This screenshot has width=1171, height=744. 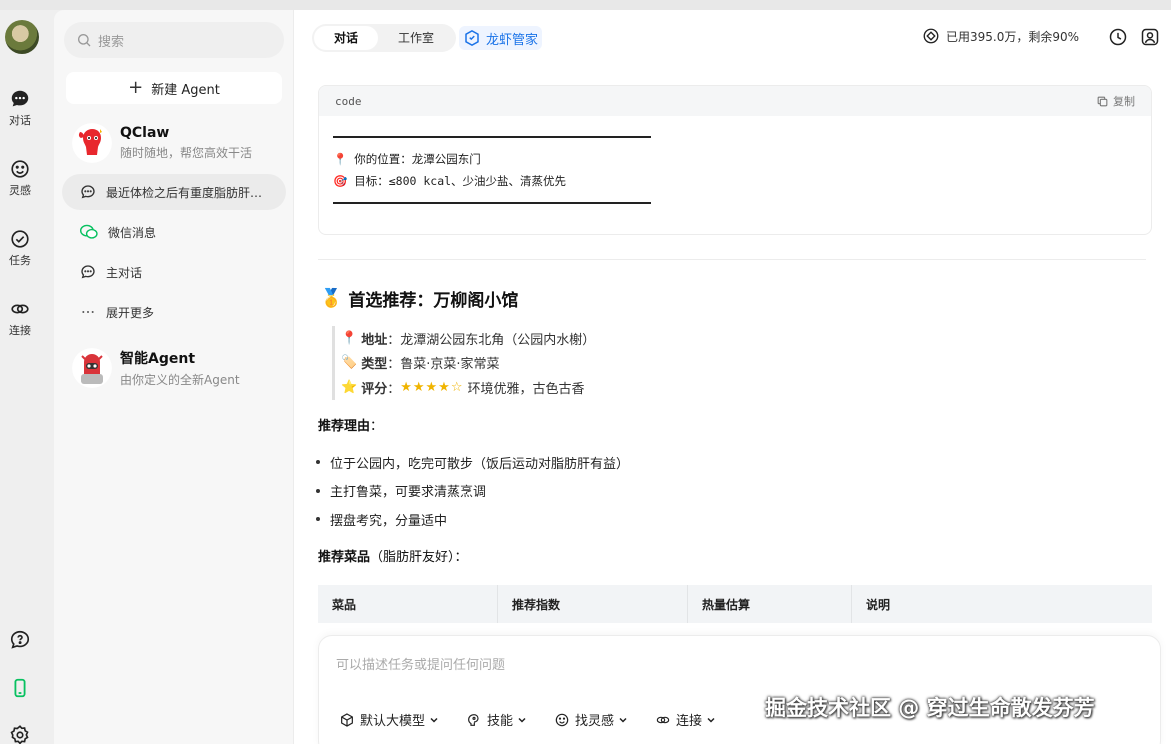 What do you see at coordinates (27, 377) in the screenshot?
I see `icon-rail: 对话 灵感 任务 连接` at bounding box center [27, 377].